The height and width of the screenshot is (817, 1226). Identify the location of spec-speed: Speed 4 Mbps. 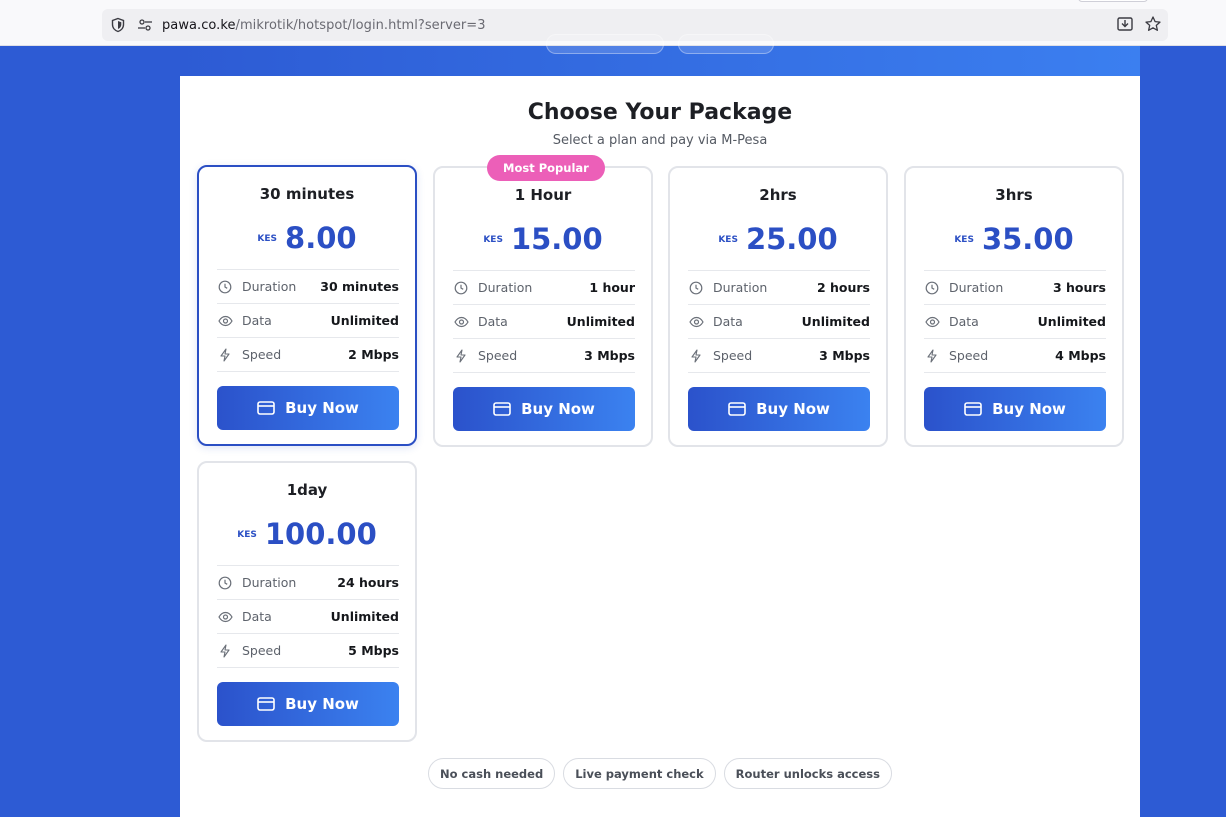
(1015, 356).